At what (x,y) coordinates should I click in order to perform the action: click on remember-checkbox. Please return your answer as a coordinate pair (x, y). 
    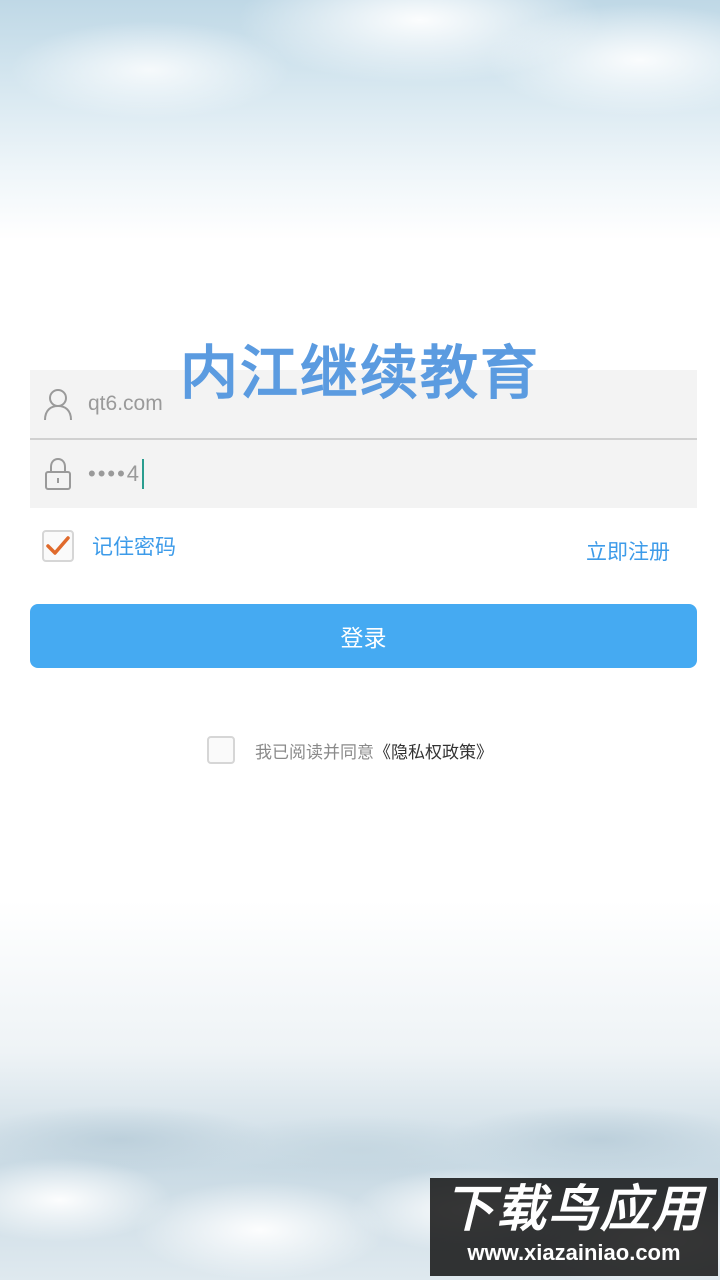
    Looking at the image, I should click on (58, 546).